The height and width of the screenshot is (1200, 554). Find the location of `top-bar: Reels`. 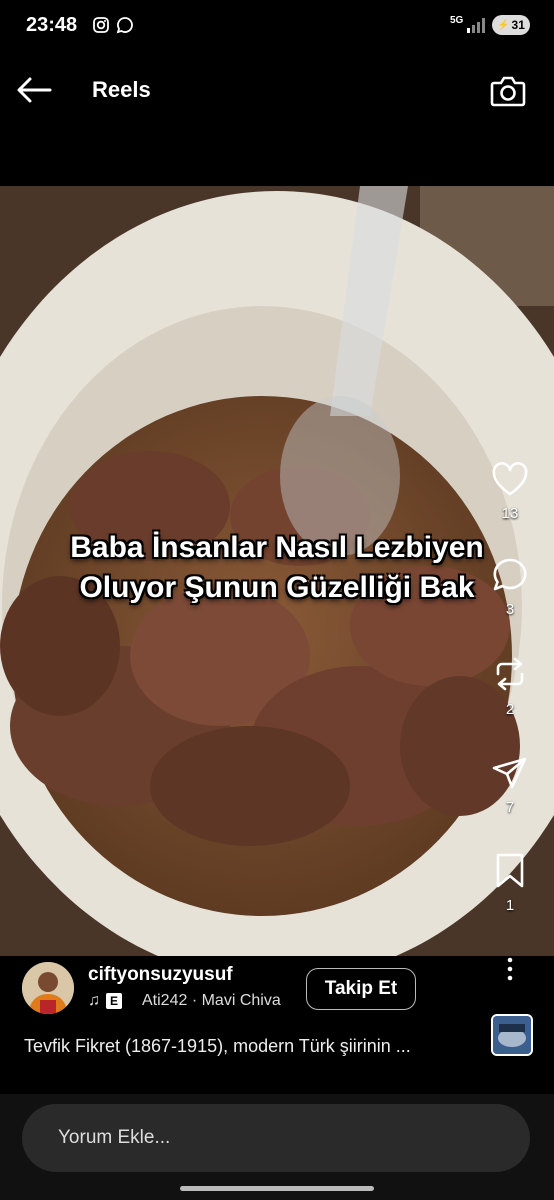

top-bar: Reels is located at coordinates (277, 90).